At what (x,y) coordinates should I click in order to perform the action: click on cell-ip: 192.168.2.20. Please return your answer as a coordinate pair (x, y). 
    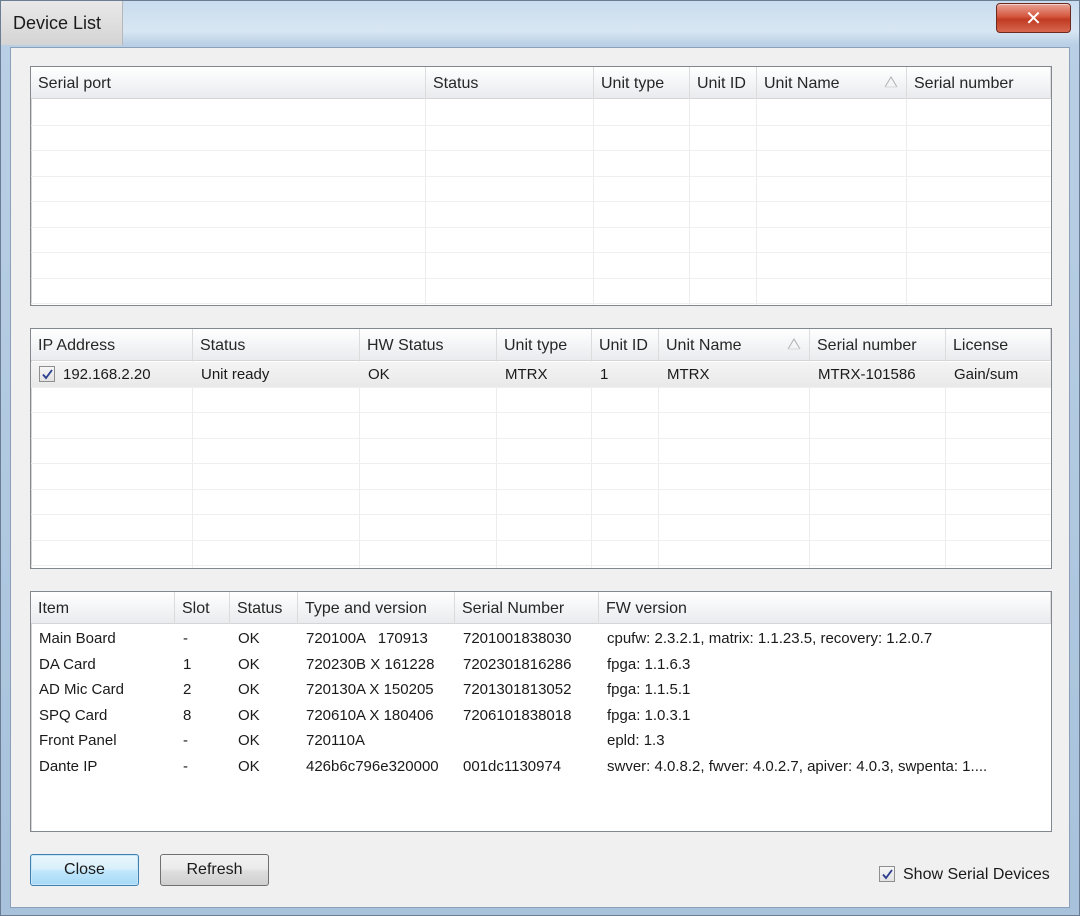
    Looking at the image, I should click on (107, 374).